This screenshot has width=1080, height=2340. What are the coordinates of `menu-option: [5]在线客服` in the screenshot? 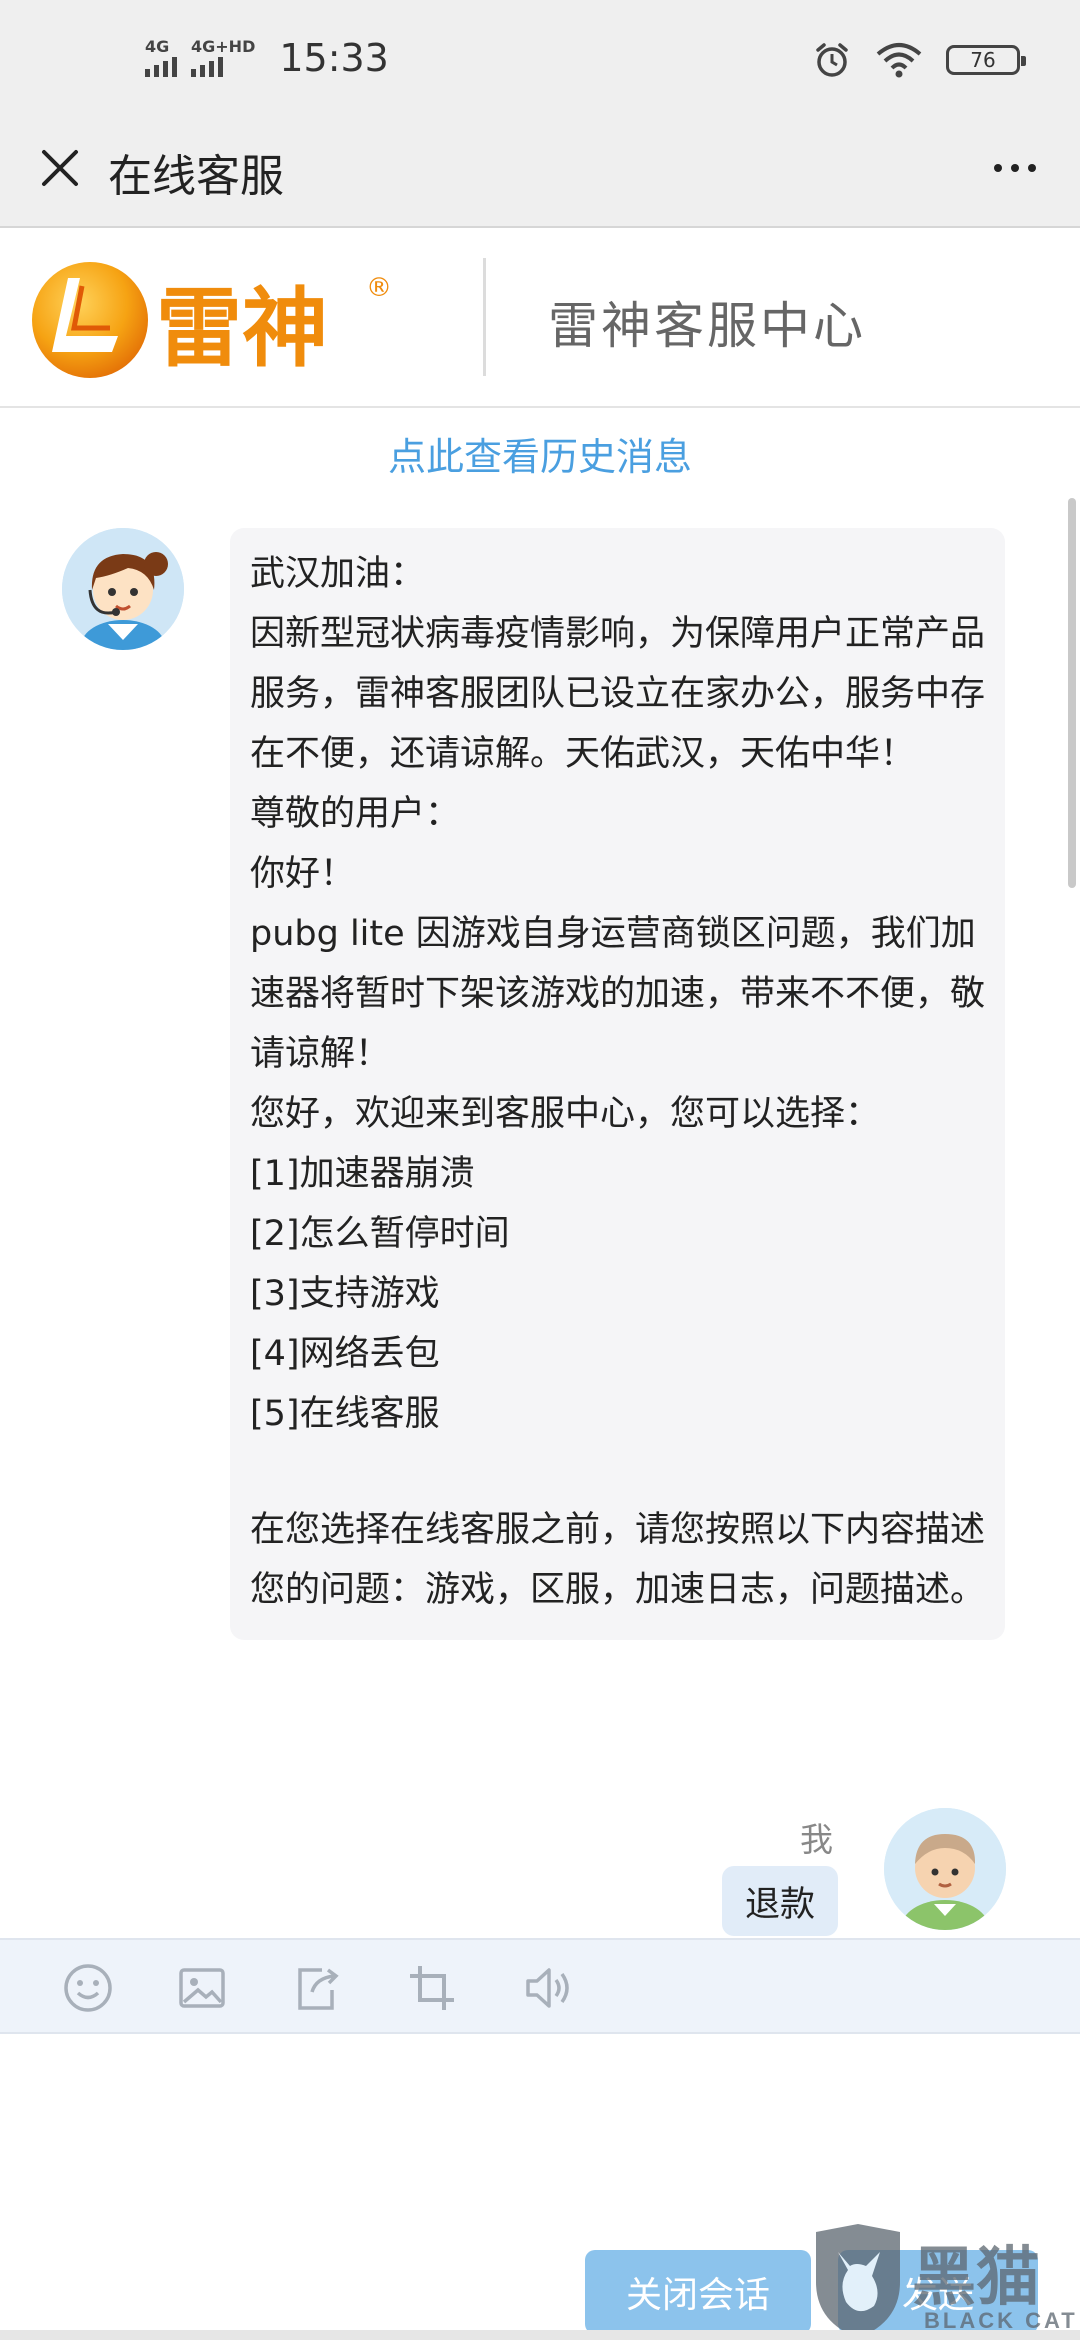 It's located at (345, 1414).